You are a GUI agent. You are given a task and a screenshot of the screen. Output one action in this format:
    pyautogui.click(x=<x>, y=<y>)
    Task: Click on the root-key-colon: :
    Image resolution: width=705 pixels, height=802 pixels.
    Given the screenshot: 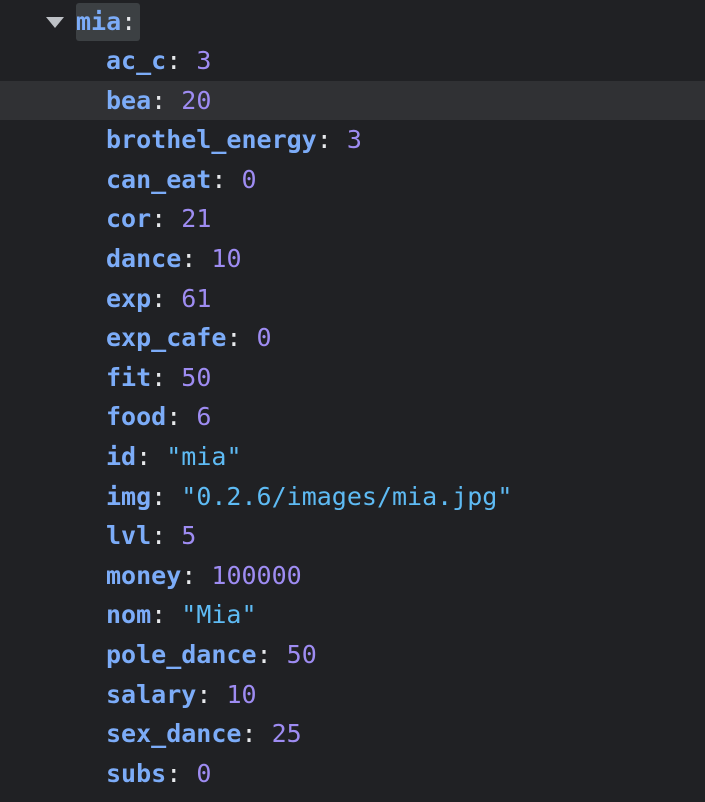 What is the action you would take?
    pyautogui.click(x=129, y=21)
    